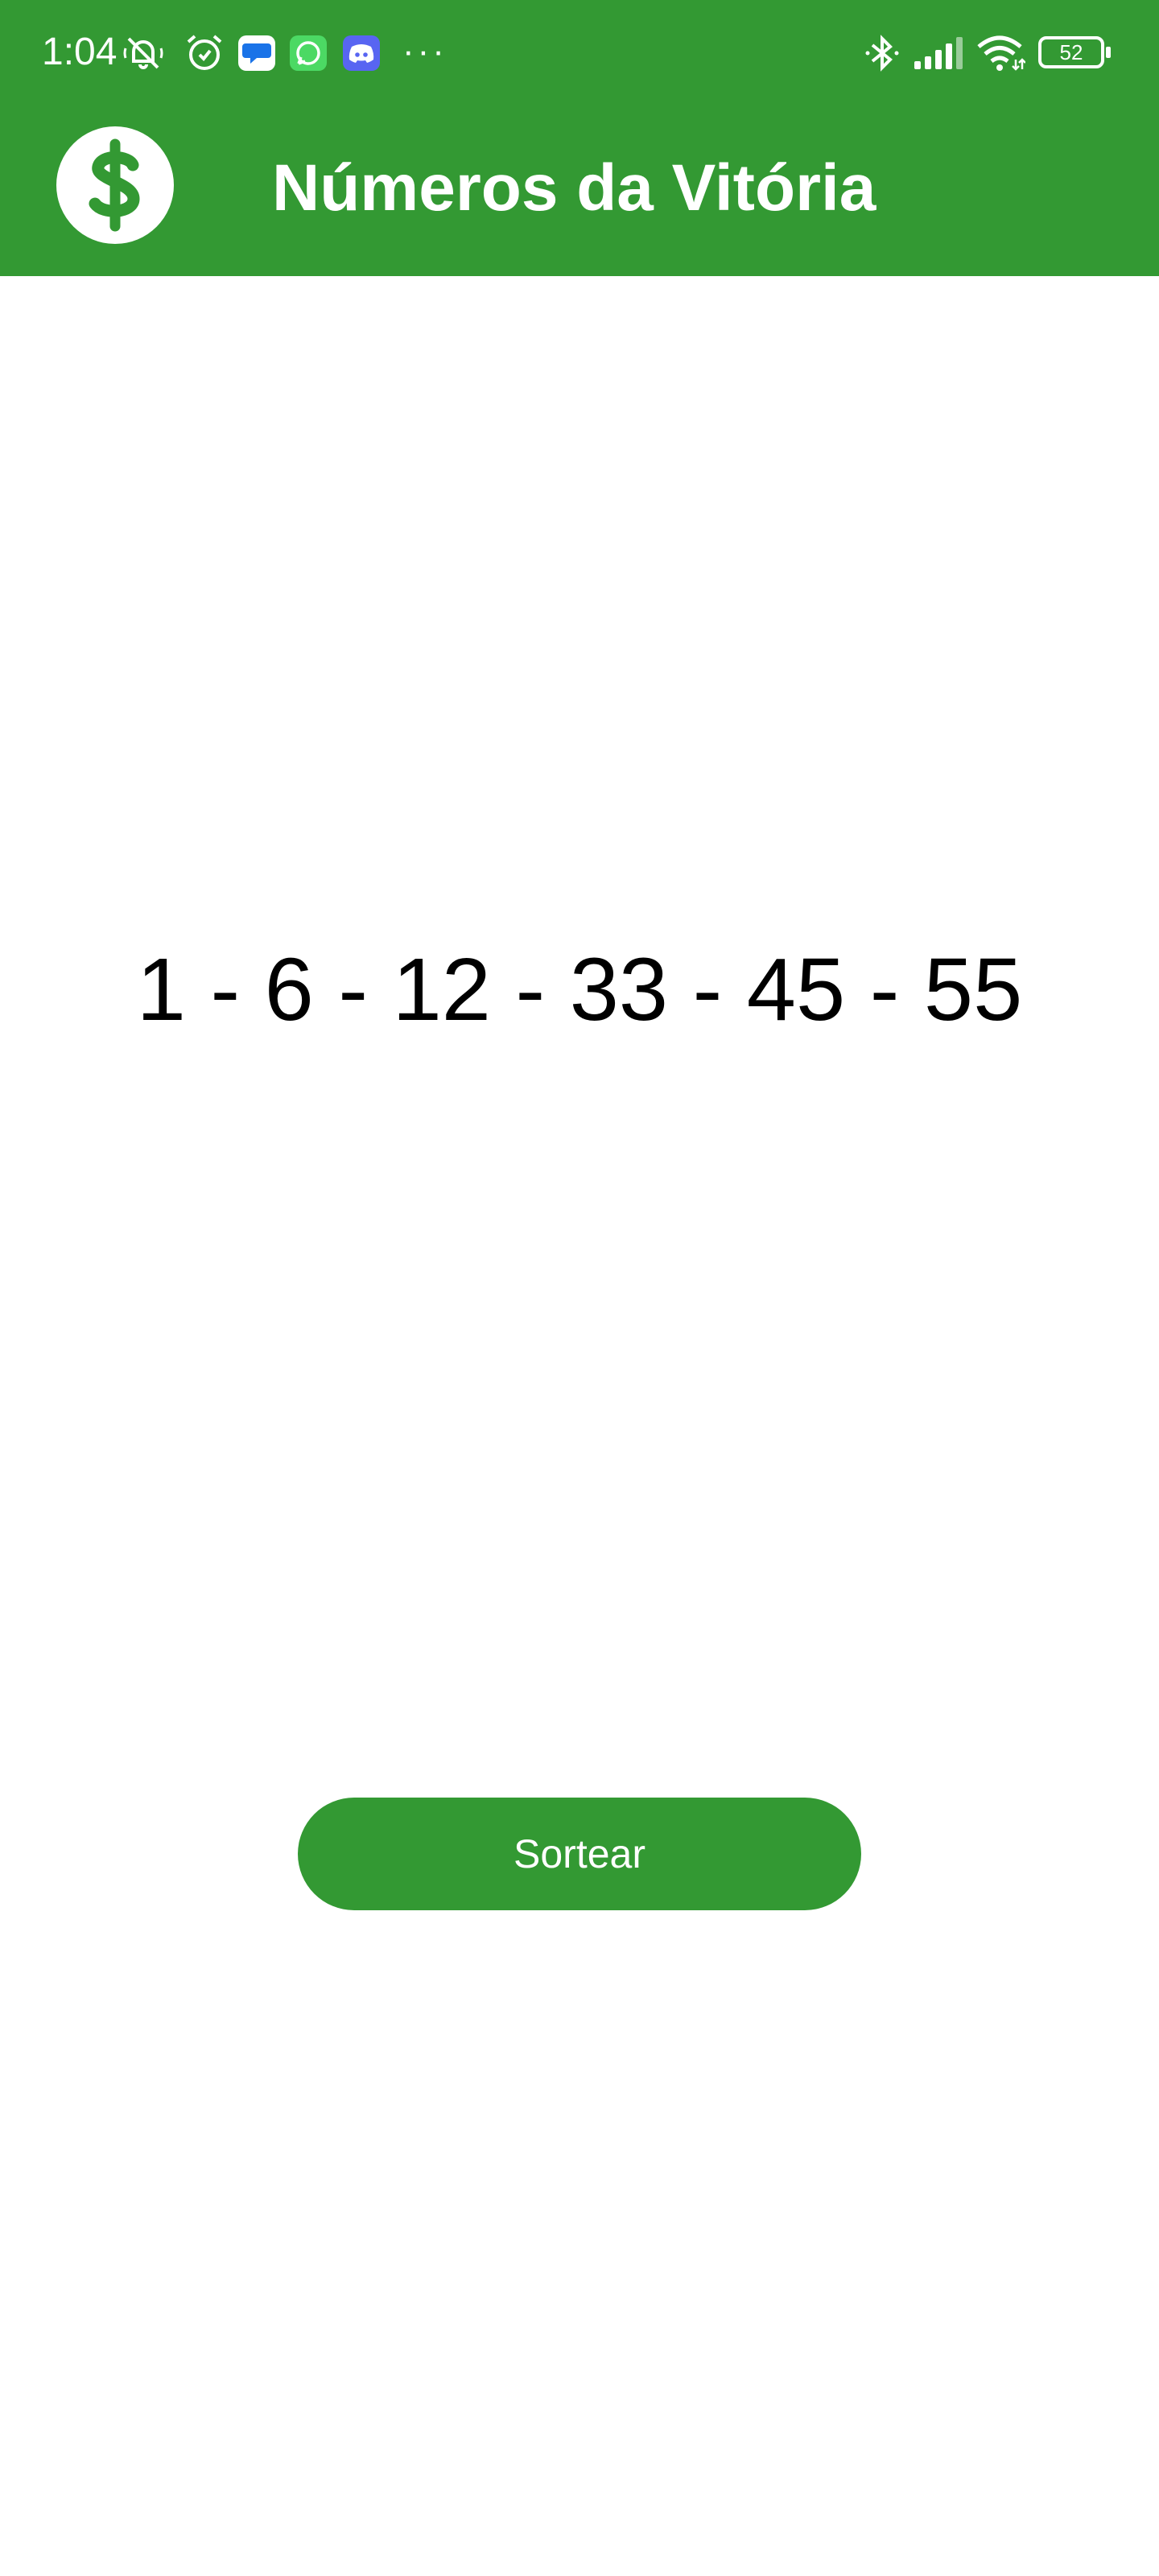  I want to click on bluetooth-icon, so click(882, 53).